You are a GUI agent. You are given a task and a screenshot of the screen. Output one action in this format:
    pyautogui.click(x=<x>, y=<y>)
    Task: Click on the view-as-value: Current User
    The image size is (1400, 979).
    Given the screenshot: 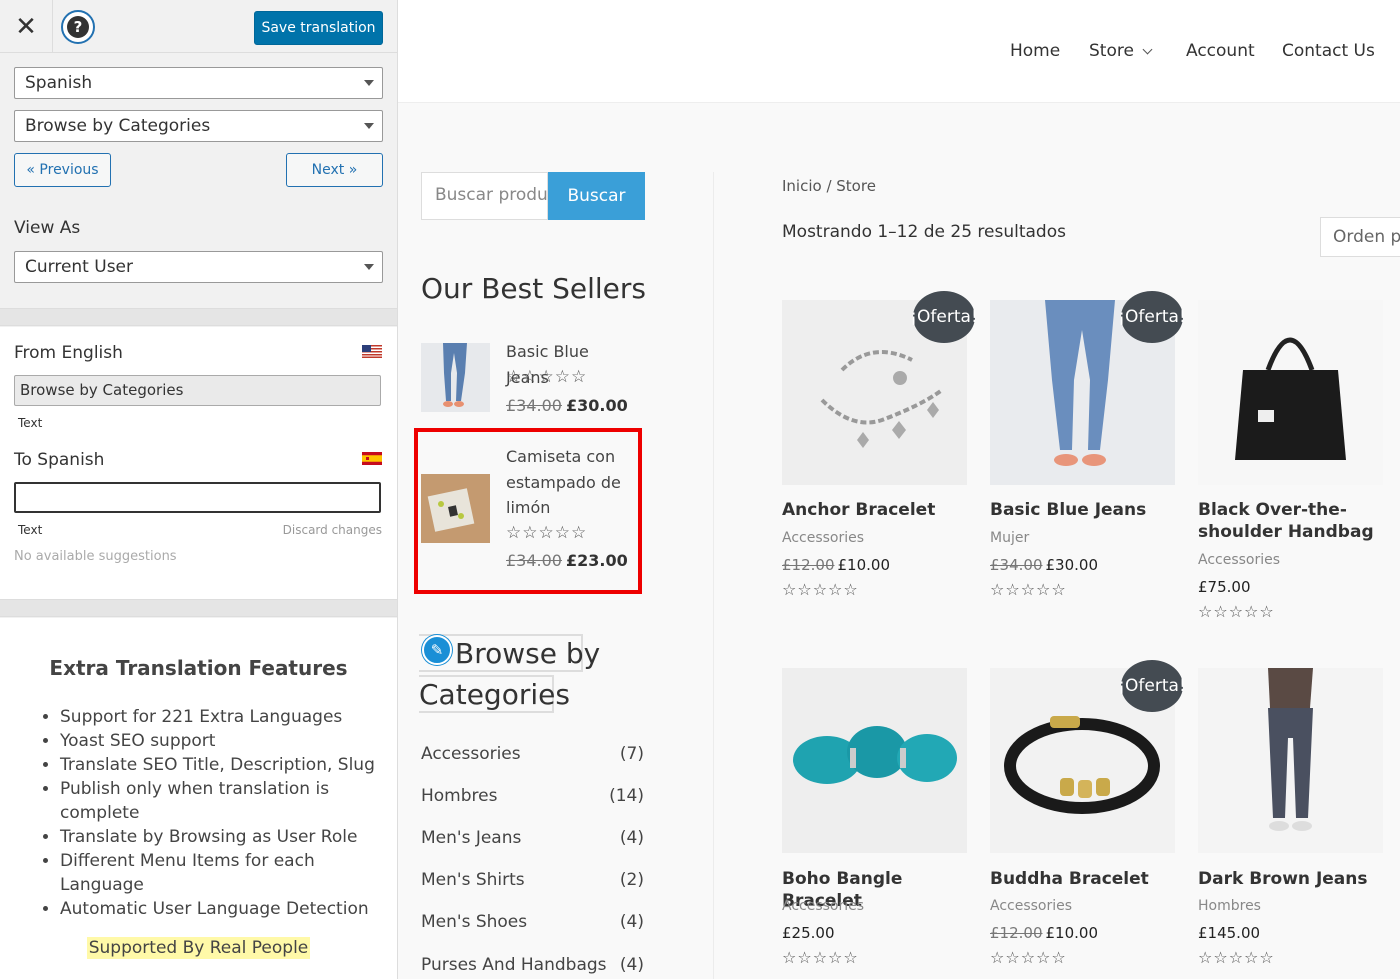 What is the action you would take?
    pyautogui.click(x=79, y=267)
    